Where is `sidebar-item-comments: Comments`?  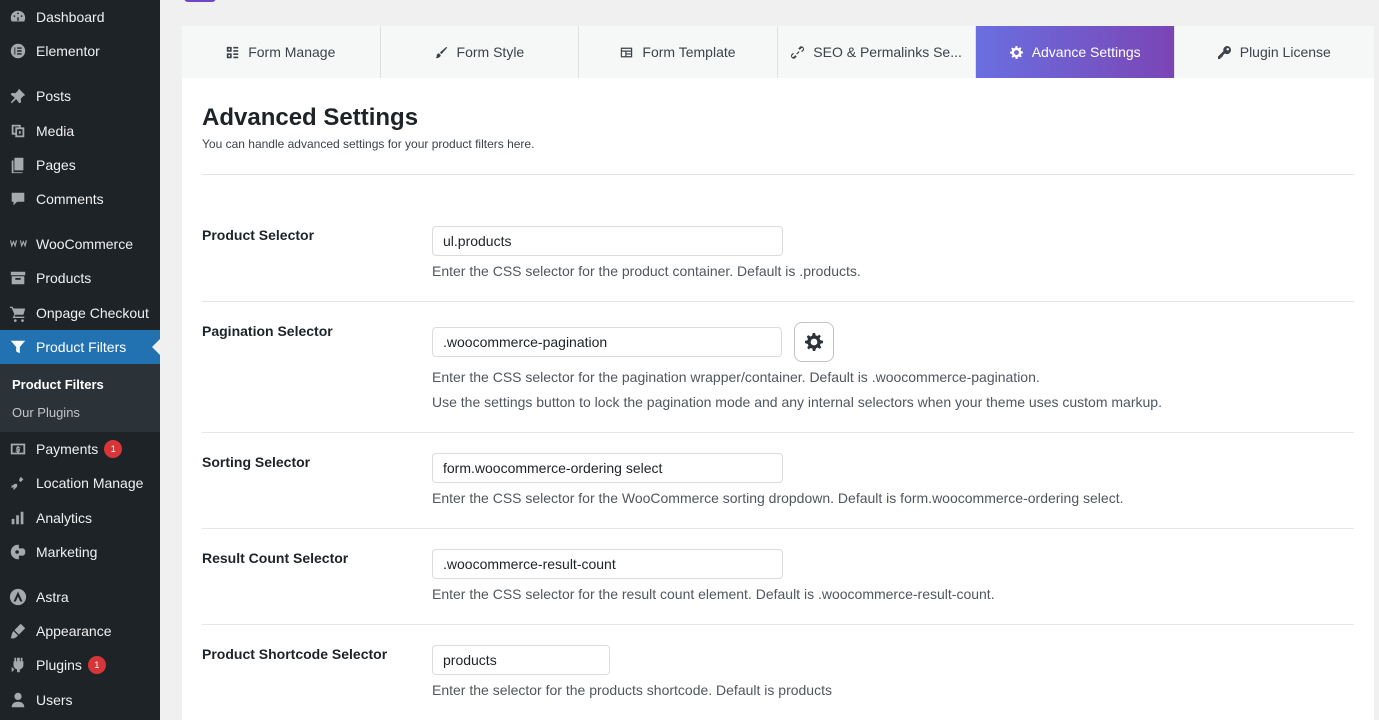 sidebar-item-comments: Comments is located at coordinates (80, 199).